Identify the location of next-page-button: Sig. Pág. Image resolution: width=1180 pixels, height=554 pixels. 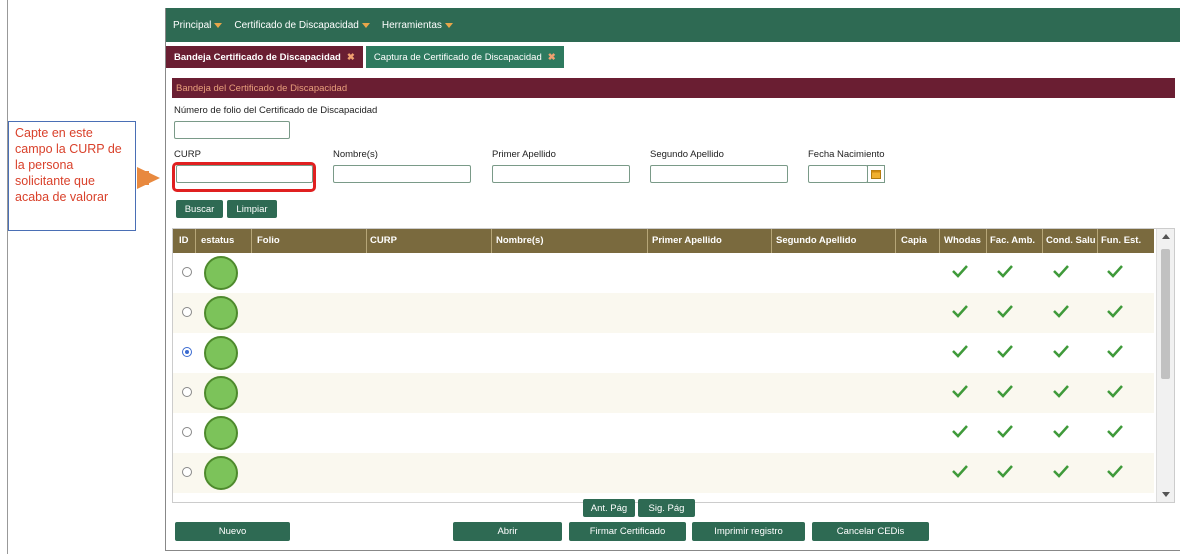
(666, 508).